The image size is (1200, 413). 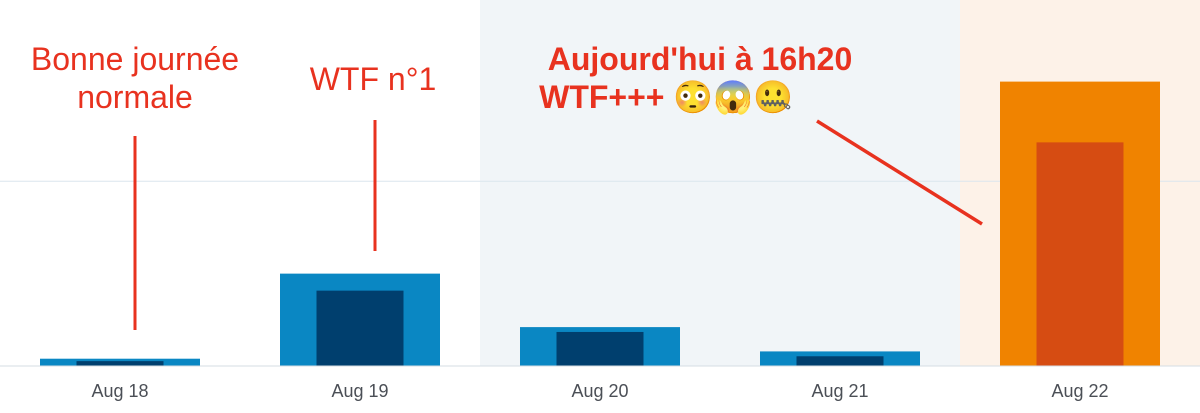 I want to click on annotation-wtf-one-text: WTF n°1, so click(x=373, y=79).